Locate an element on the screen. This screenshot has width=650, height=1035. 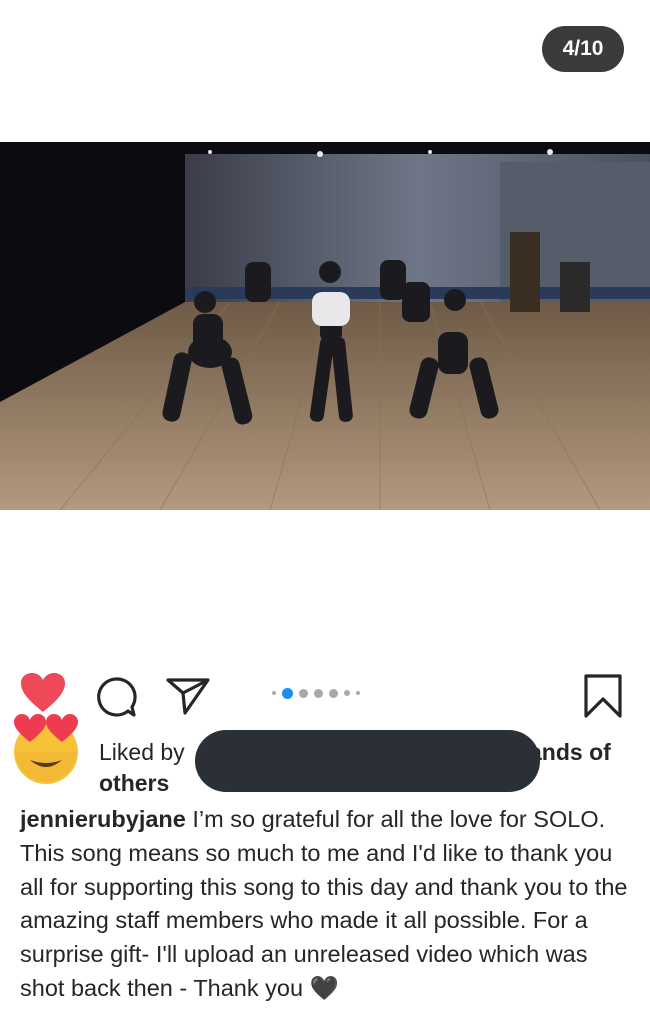
paper-plane-icon is located at coordinates (188, 696).